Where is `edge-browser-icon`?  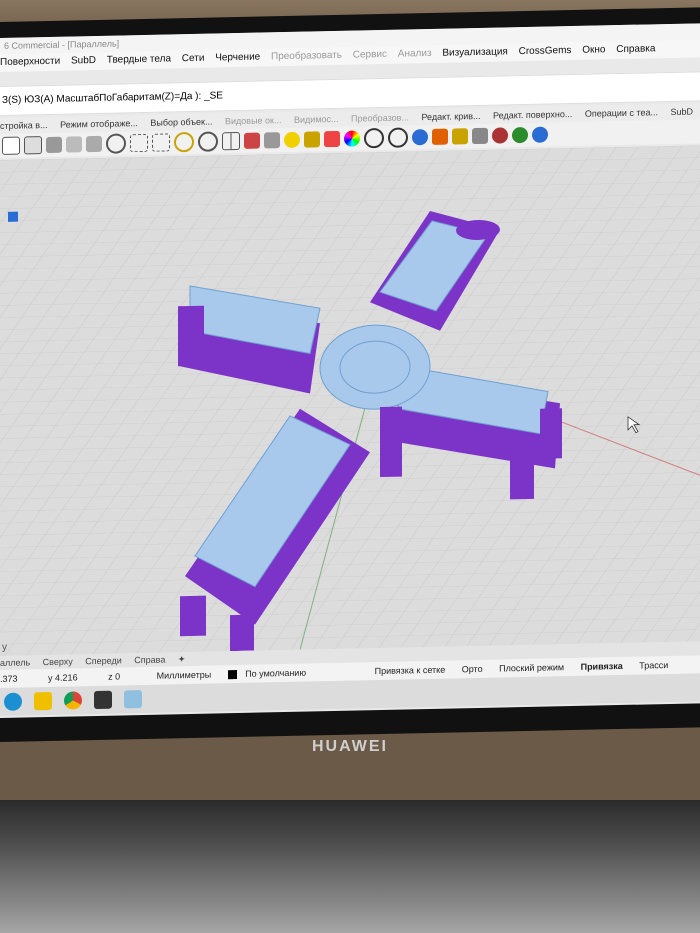 edge-browser-icon is located at coordinates (13, 701).